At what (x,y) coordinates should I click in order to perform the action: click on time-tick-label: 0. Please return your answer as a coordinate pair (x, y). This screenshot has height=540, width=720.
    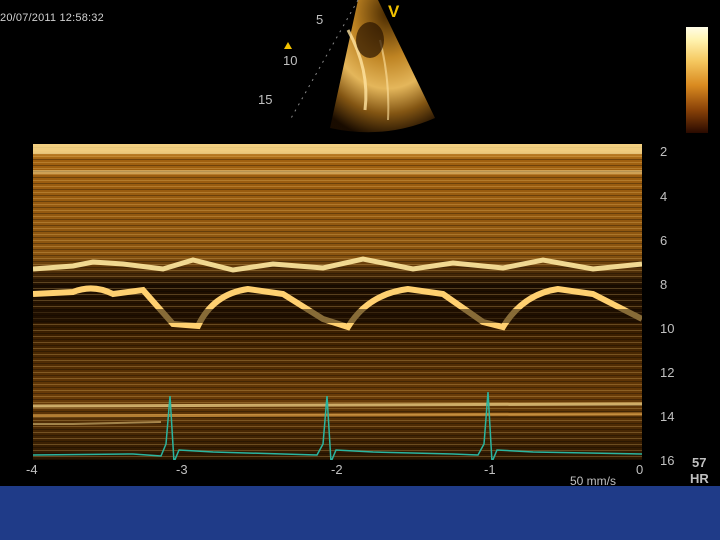
    Looking at the image, I should click on (640, 469).